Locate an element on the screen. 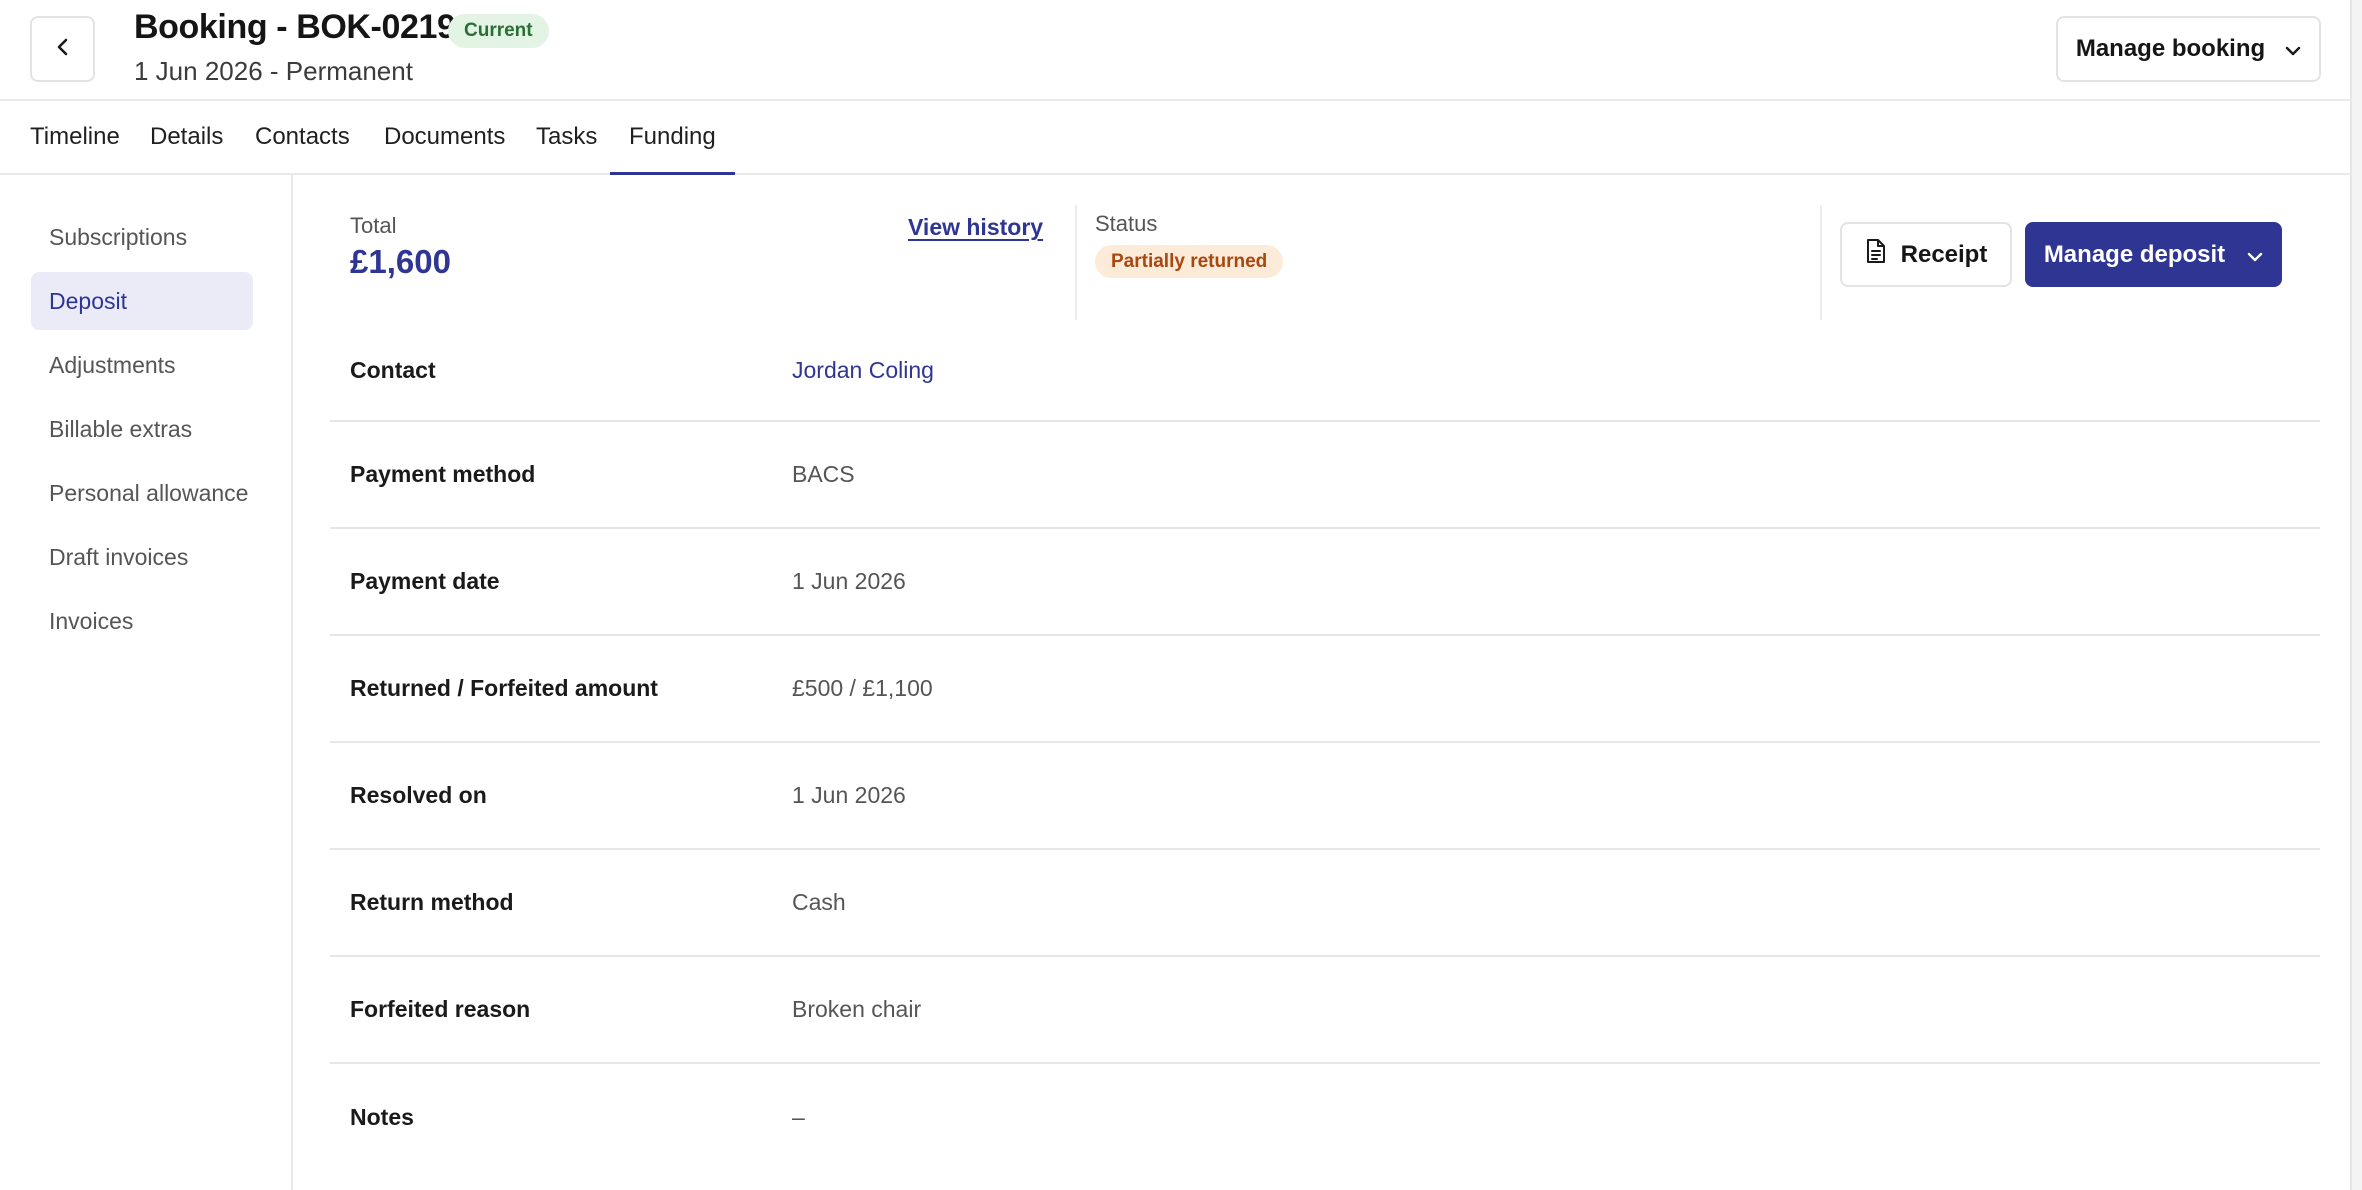 Image resolution: width=2362 pixels, height=1190 pixels. detail-label: Forfeited reason is located at coordinates (440, 1009).